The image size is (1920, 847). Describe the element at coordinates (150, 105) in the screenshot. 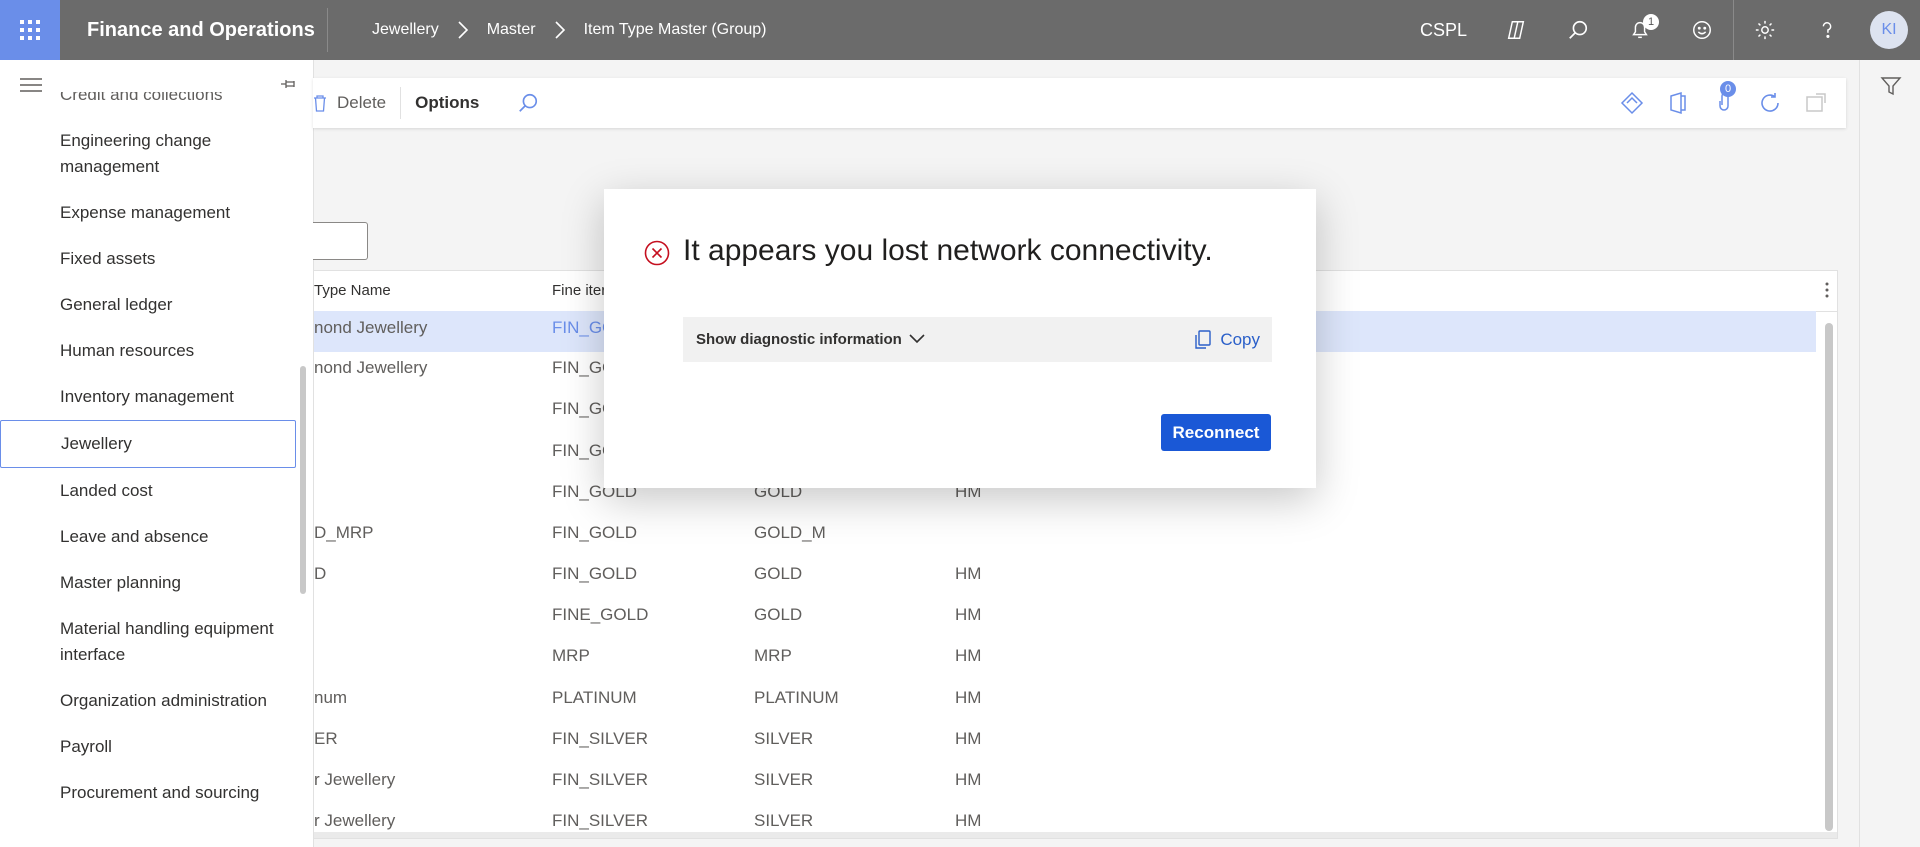

I see `sidebar-item-credit-and-collections: Credit and collections` at that location.